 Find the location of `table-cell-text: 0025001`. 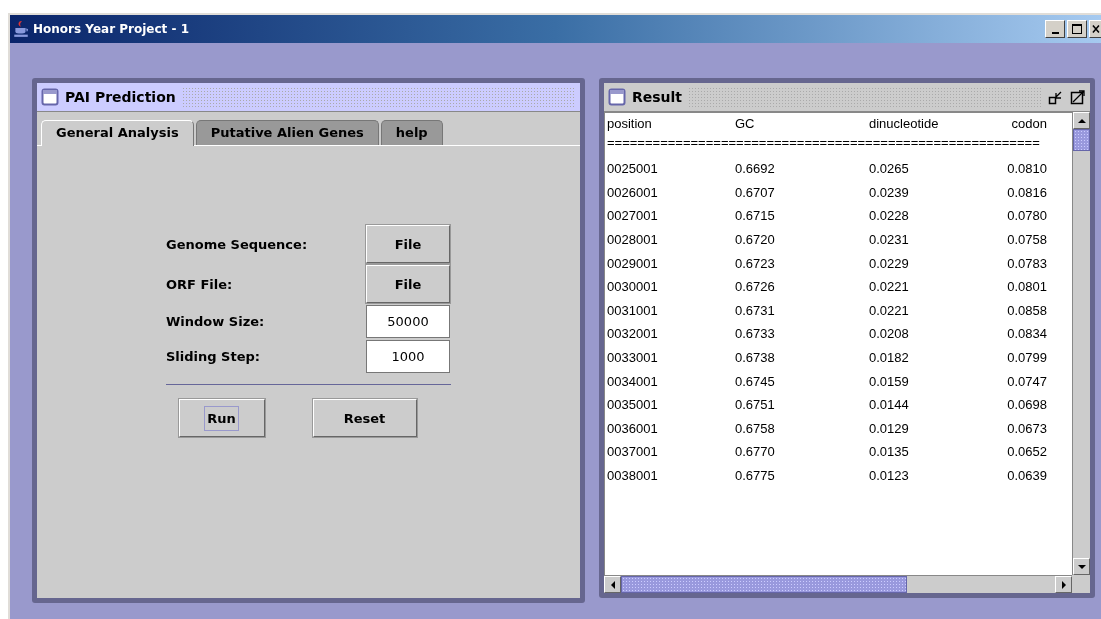

table-cell-text: 0025001 is located at coordinates (633, 169).